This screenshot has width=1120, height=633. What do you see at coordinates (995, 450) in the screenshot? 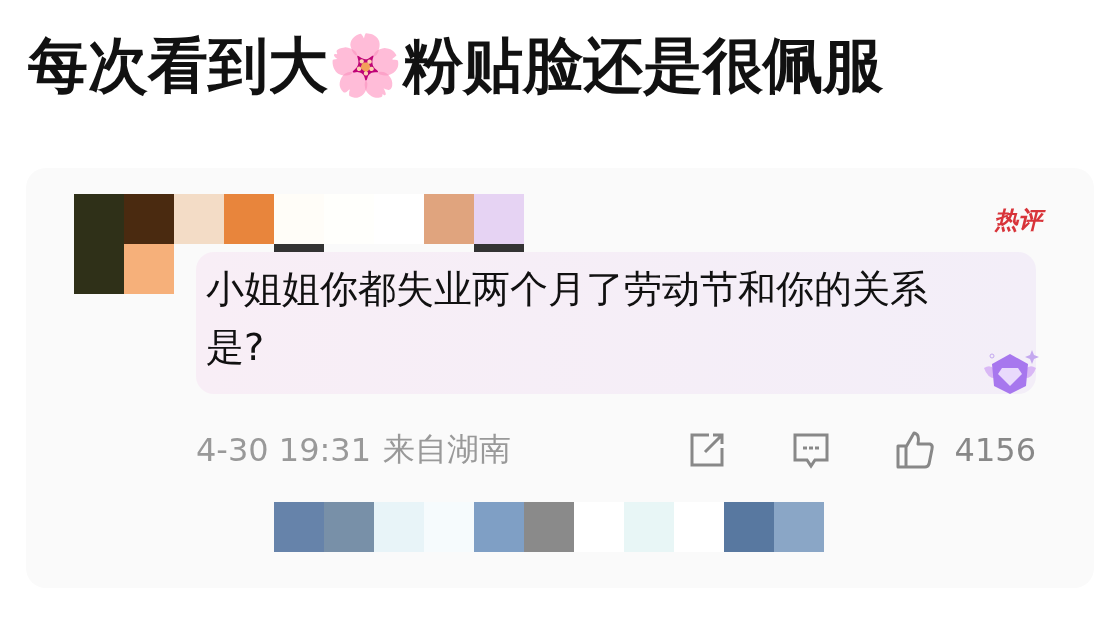
I see `like-count: 4156` at bounding box center [995, 450].